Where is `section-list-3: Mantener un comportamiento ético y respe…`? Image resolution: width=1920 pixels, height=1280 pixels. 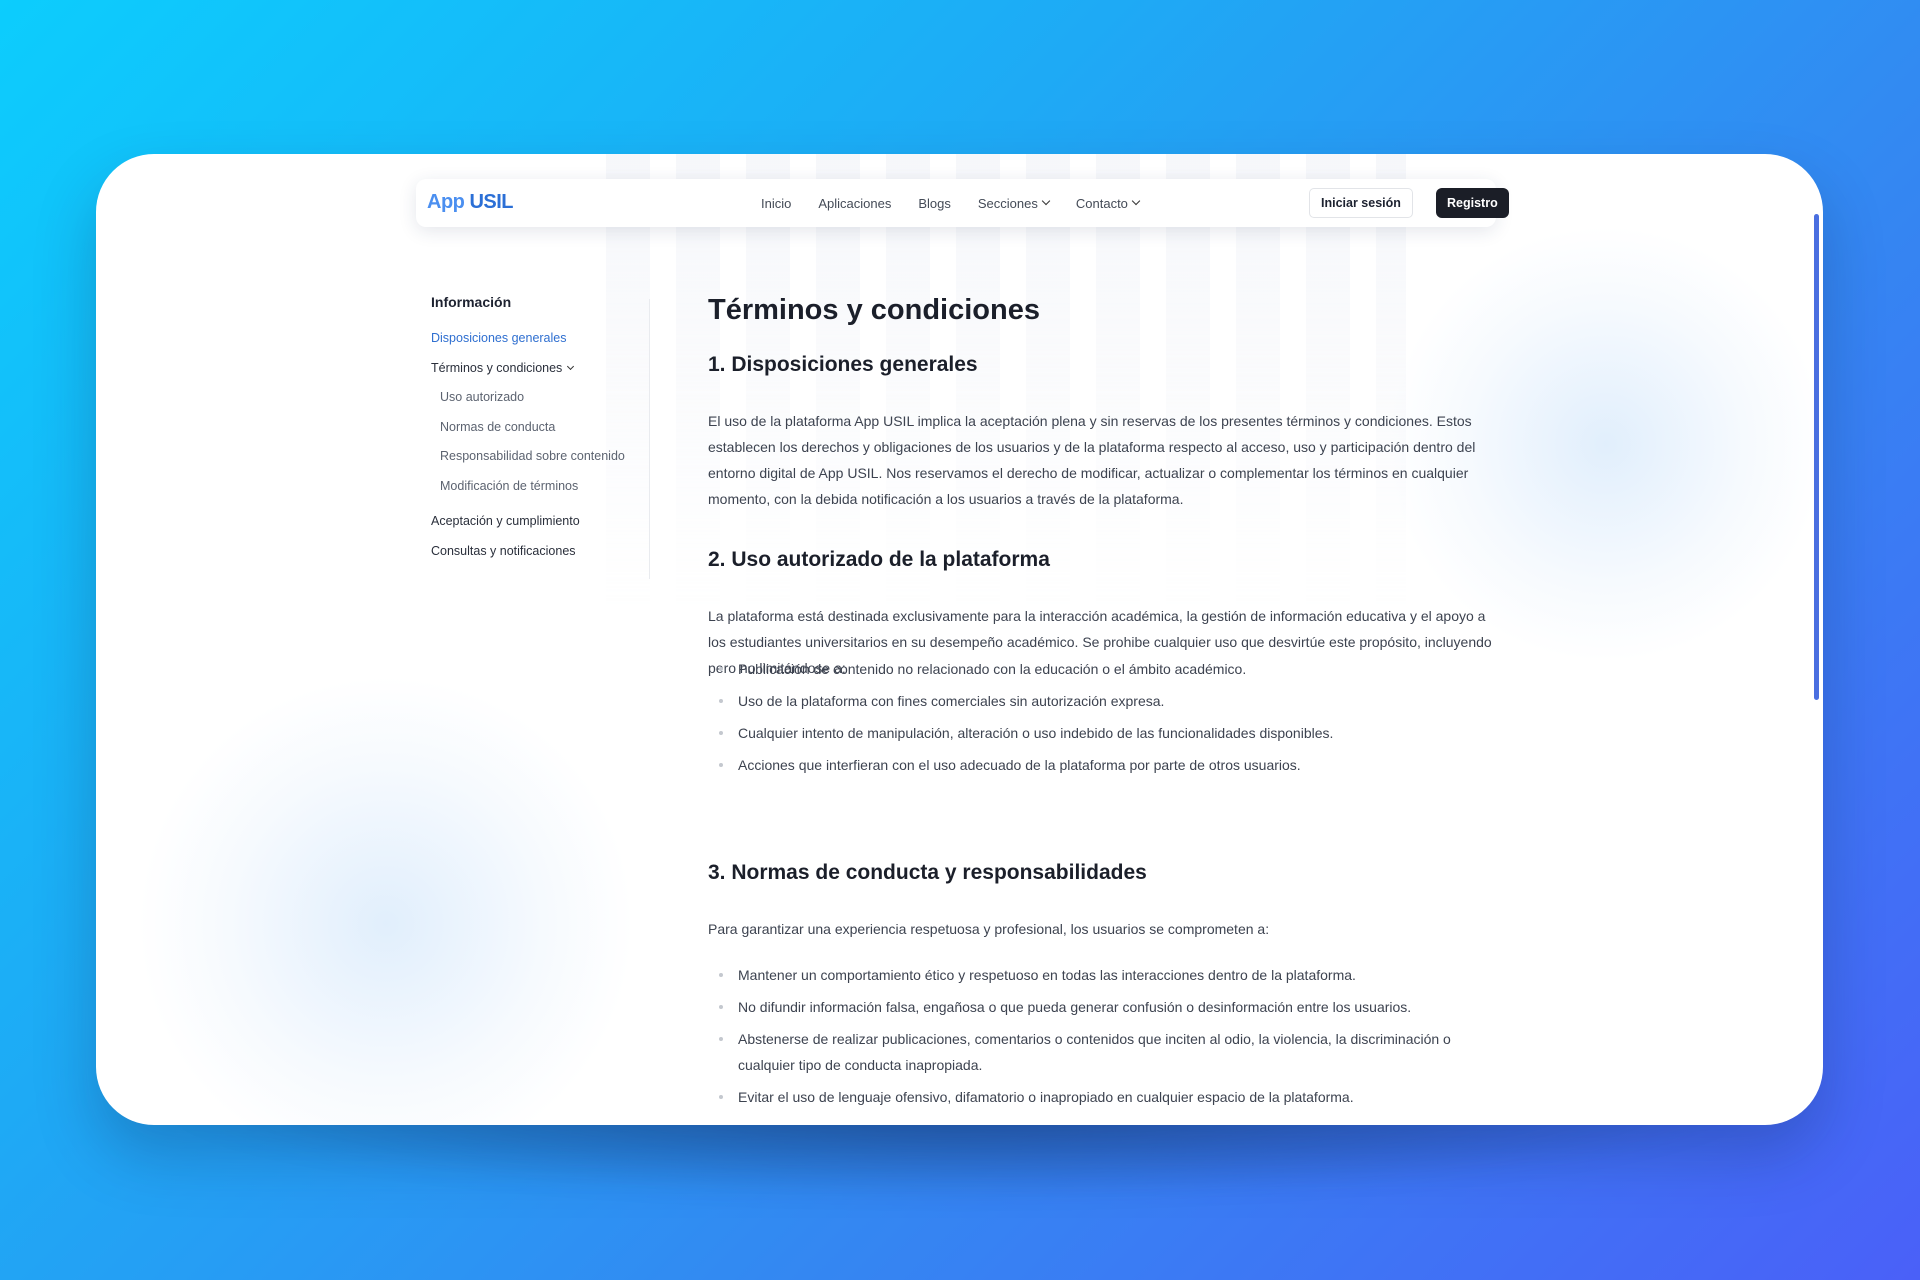
section-list-3: Mantener un comportamiento ético y respe… is located at coordinates (1108, 1036).